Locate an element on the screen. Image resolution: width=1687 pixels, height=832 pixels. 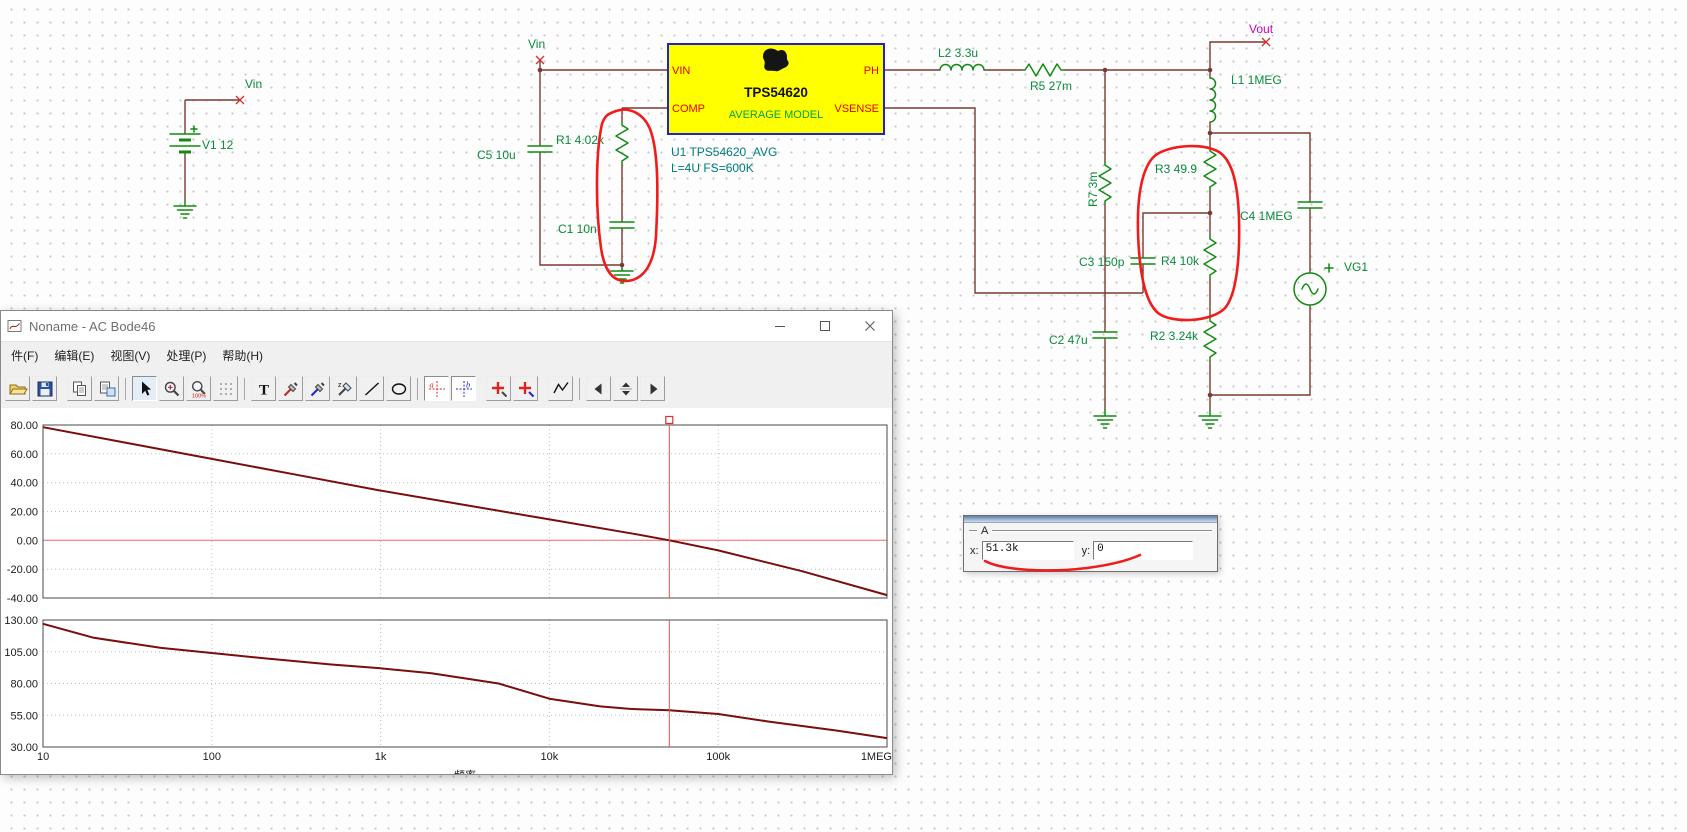
probe-blue-icon is located at coordinates (317, 388).